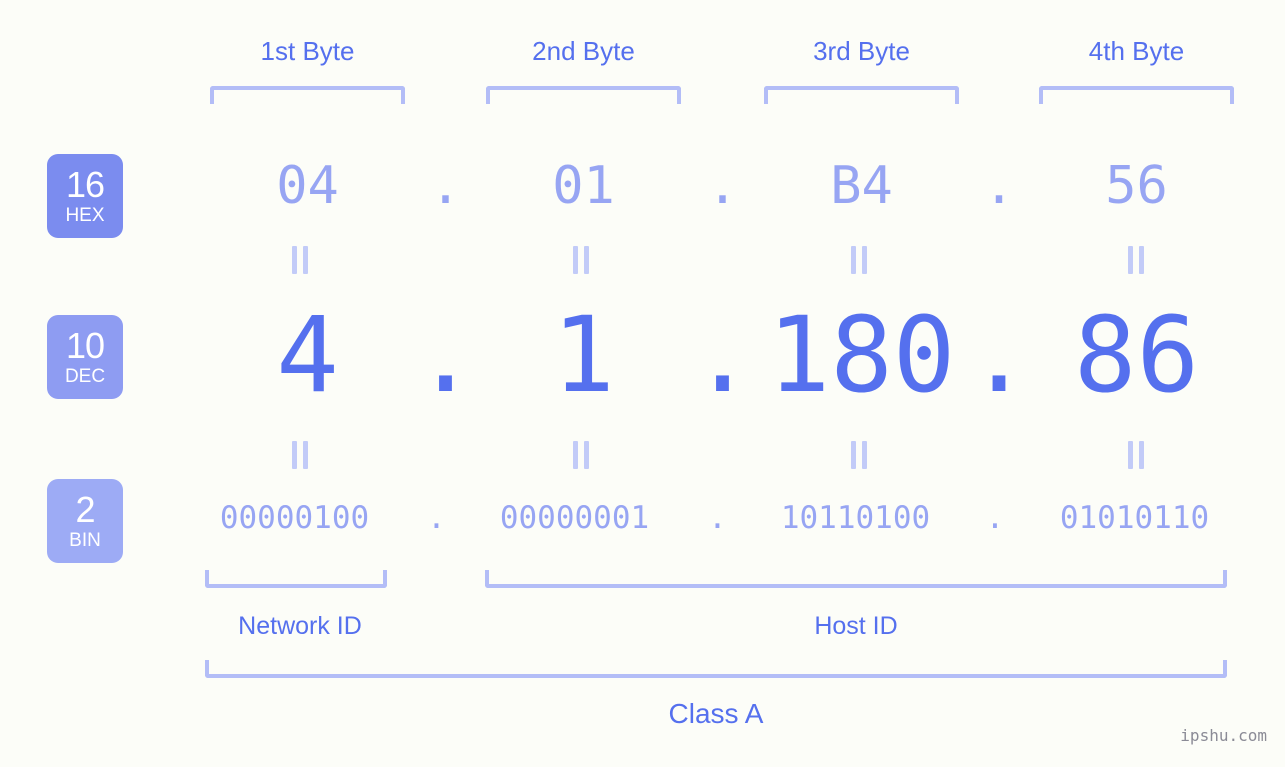 This screenshot has height=767, width=1285. What do you see at coordinates (1136, 186) in the screenshot?
I see `hex-octet-4: 56` at bounding box center [1136, 186].